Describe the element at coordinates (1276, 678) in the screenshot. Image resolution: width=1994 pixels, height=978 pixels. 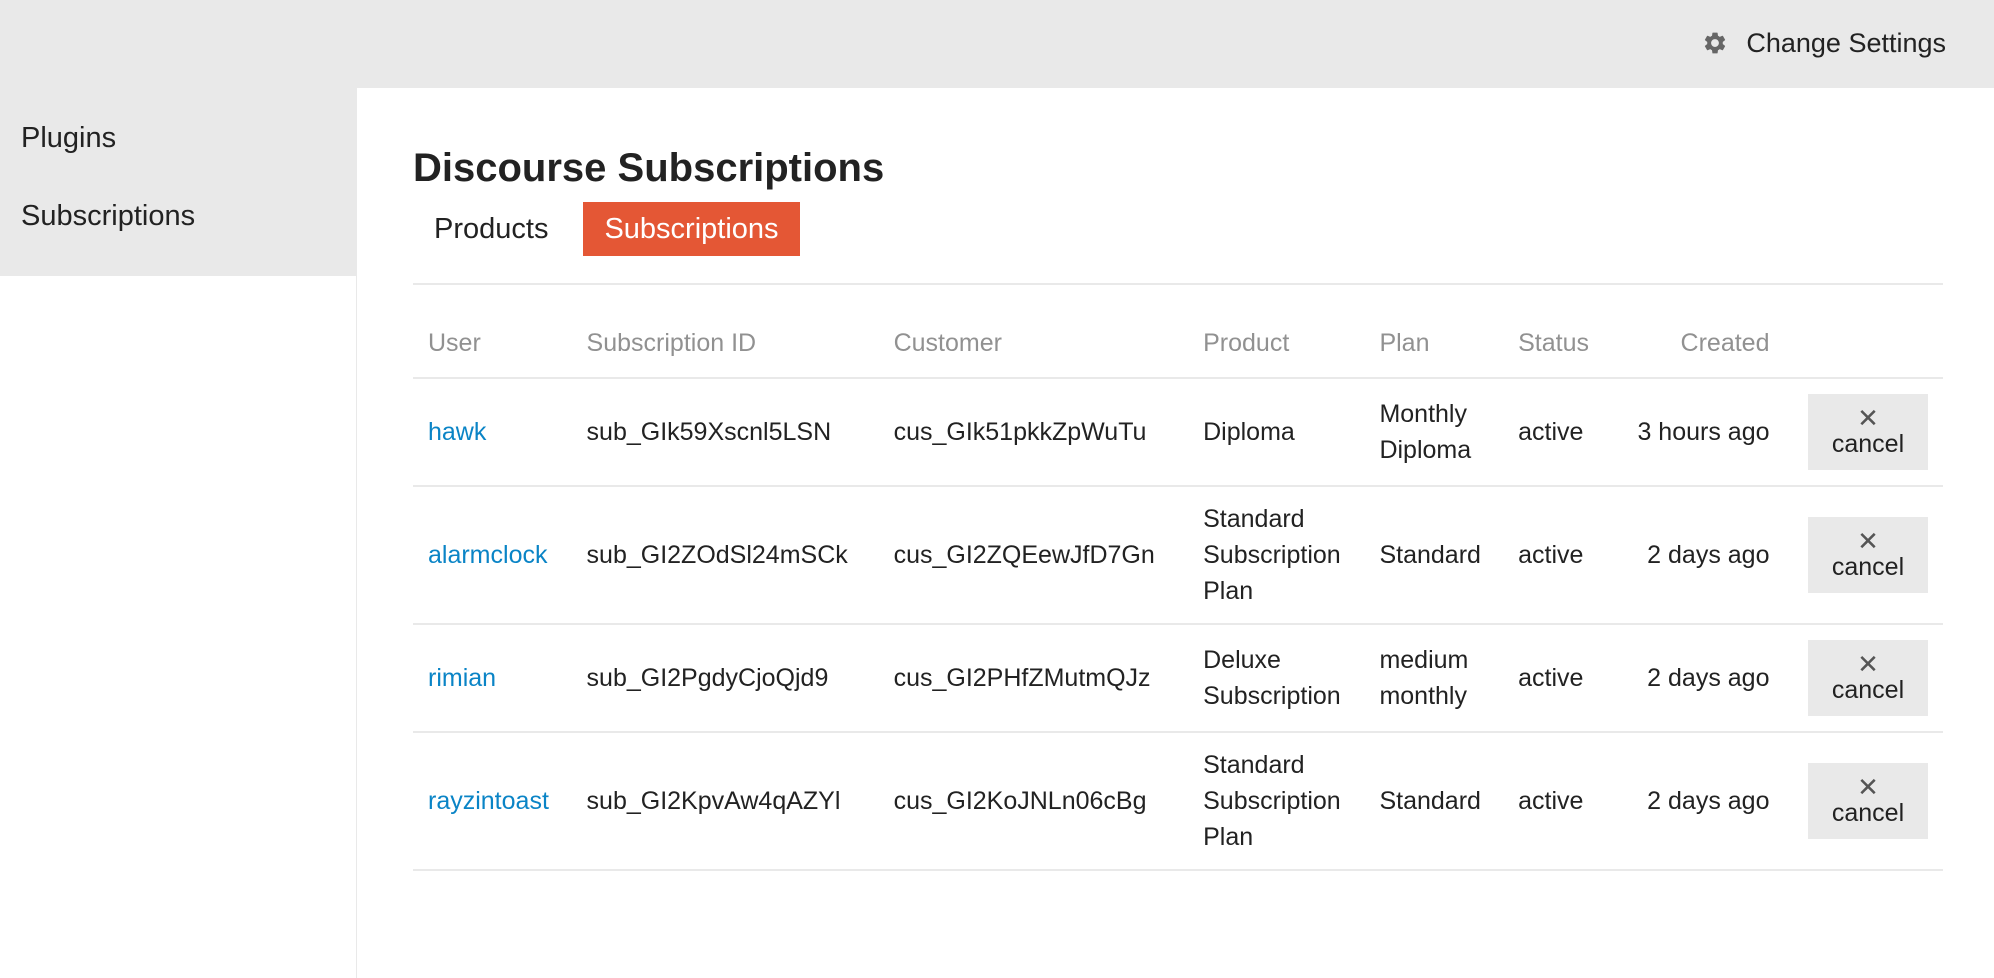
I see `product-name: Deluxe Subscription` at that location.